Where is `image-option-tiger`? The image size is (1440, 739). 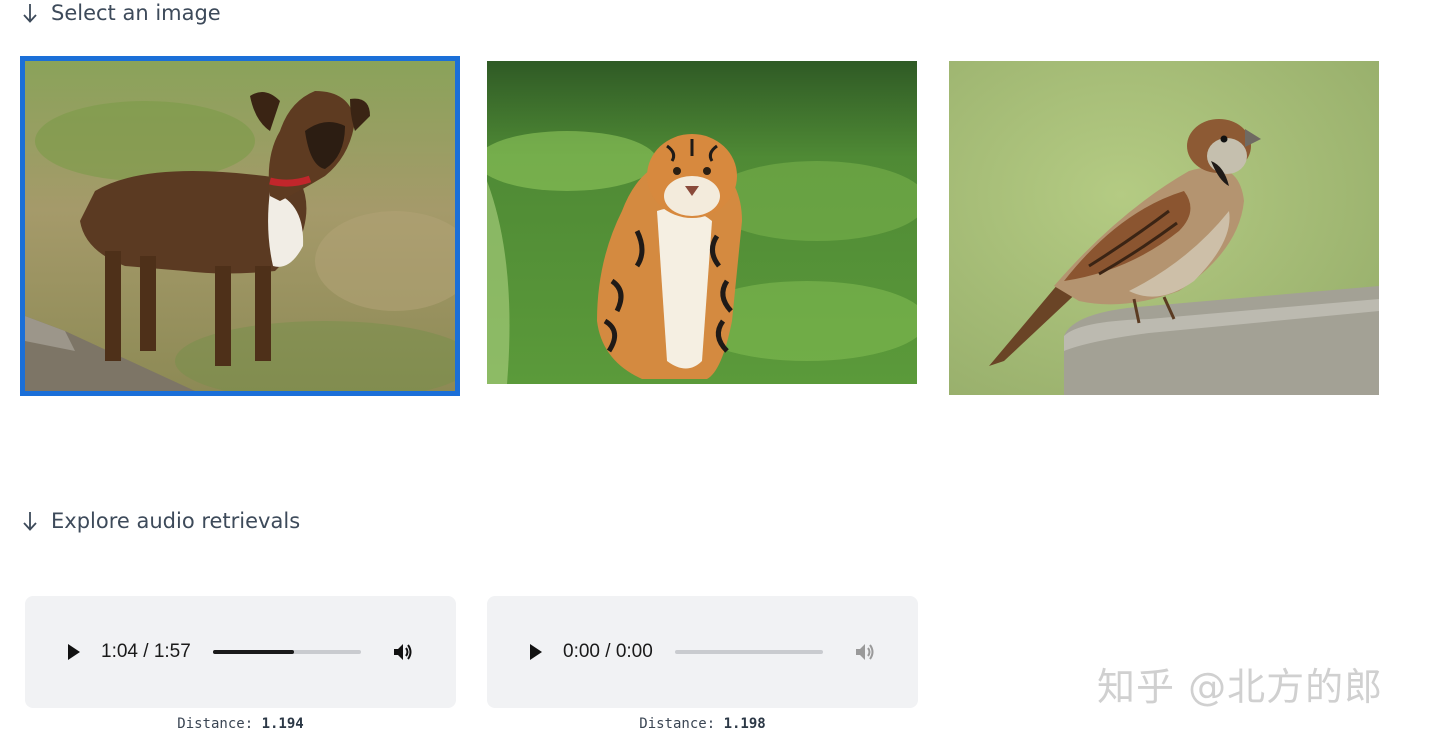
image-option-tiger is located at coordinates (702, 222).